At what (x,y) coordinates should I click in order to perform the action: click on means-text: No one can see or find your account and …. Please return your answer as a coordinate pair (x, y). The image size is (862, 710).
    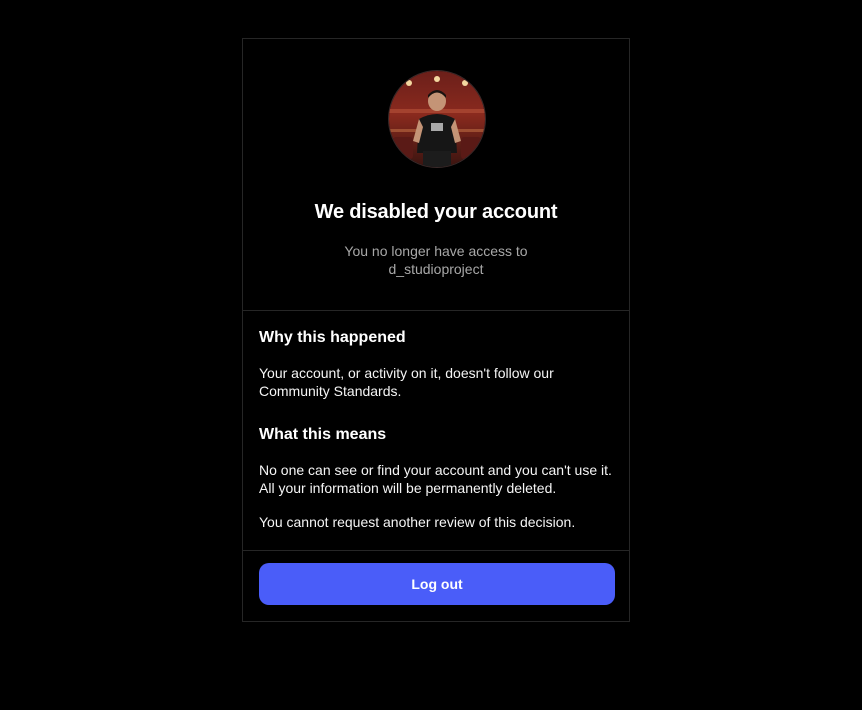
    Looking at the image, I should click on (435, 479).